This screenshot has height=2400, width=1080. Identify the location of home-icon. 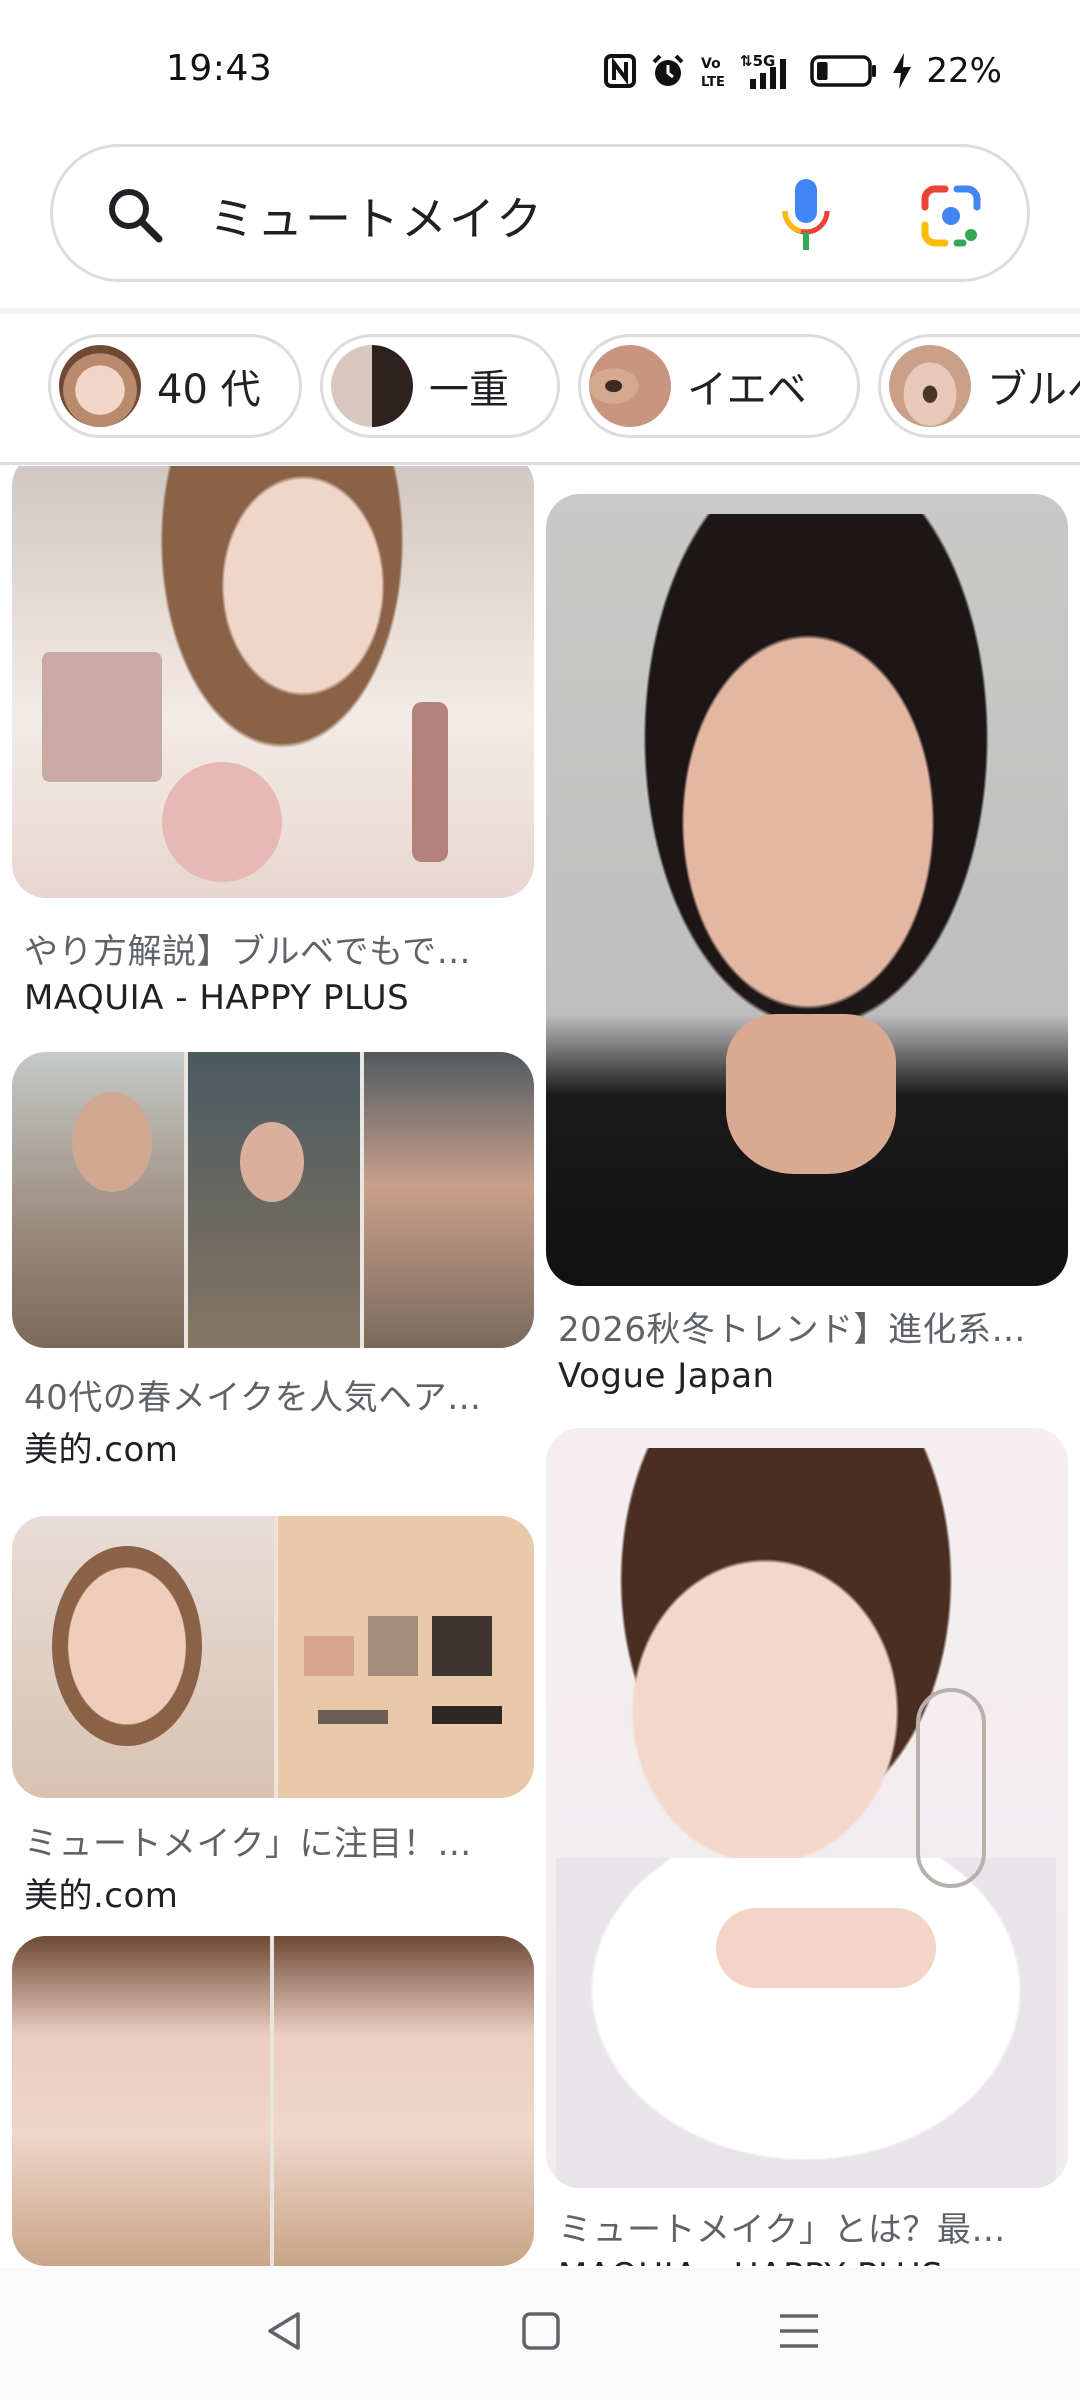
(541, 2333).